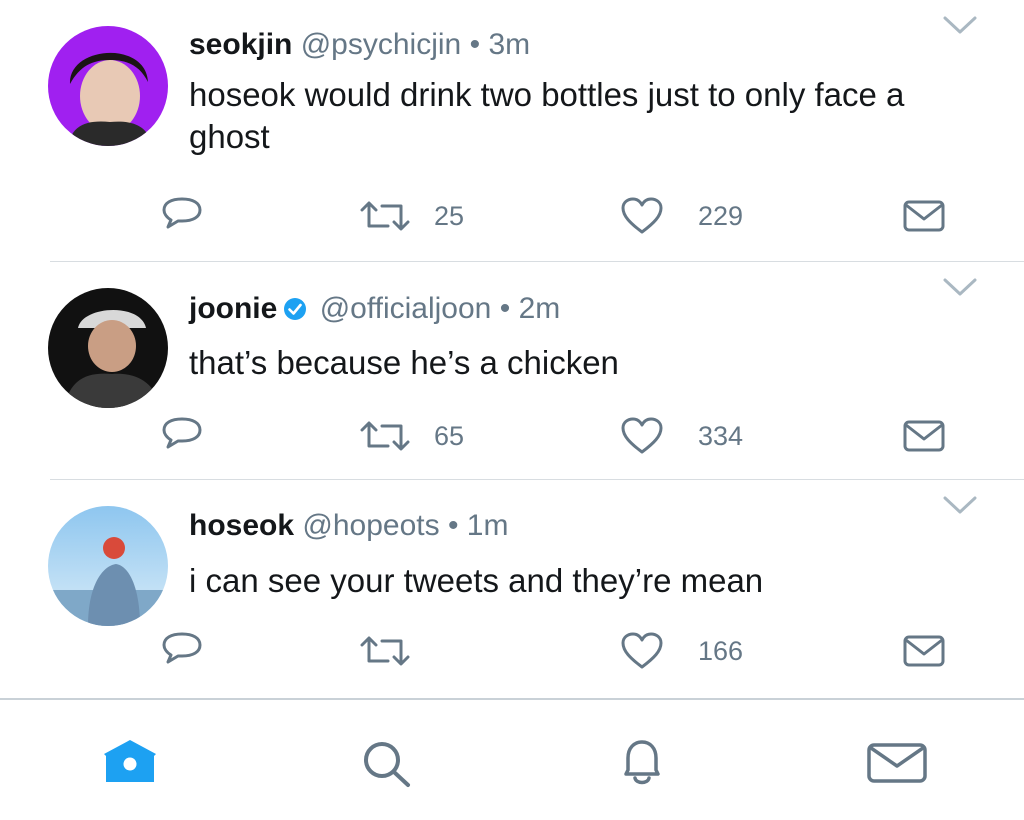  Describe the element at coordinates (449, 215) in the screenshot. I see `retweet-count: 25` at that location.